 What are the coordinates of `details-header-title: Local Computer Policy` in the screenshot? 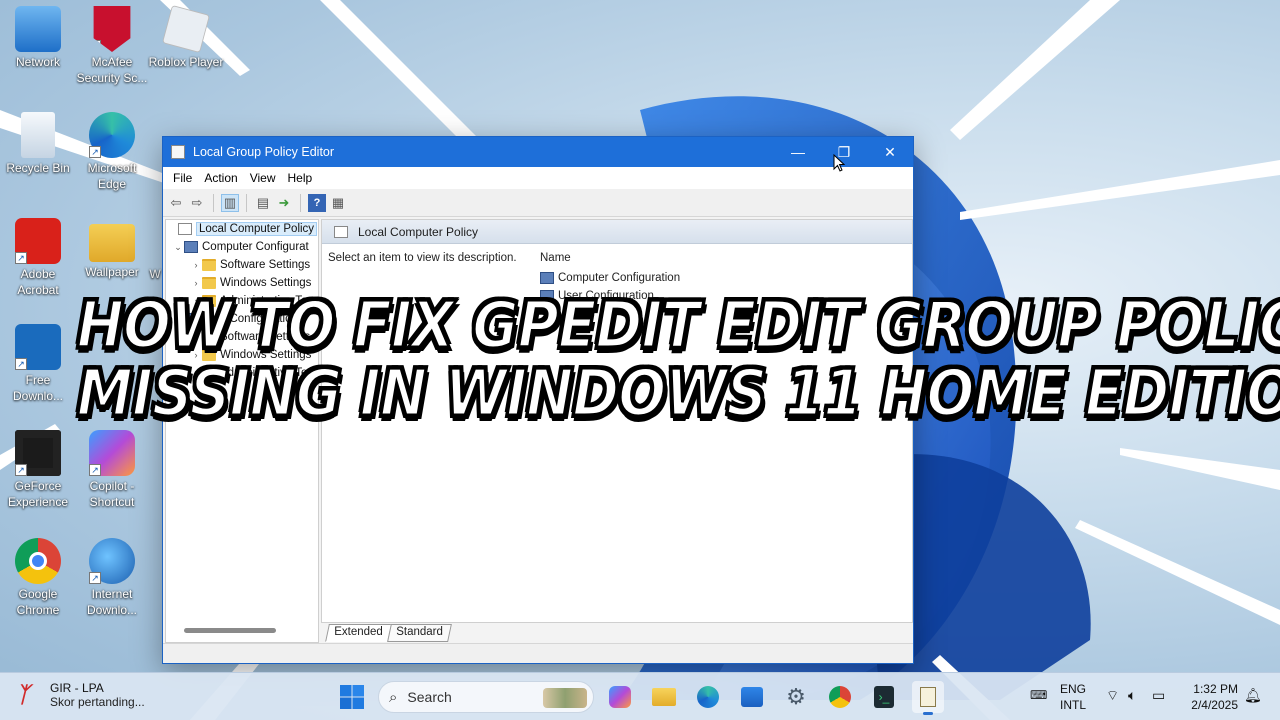 It's located at (418, 231).